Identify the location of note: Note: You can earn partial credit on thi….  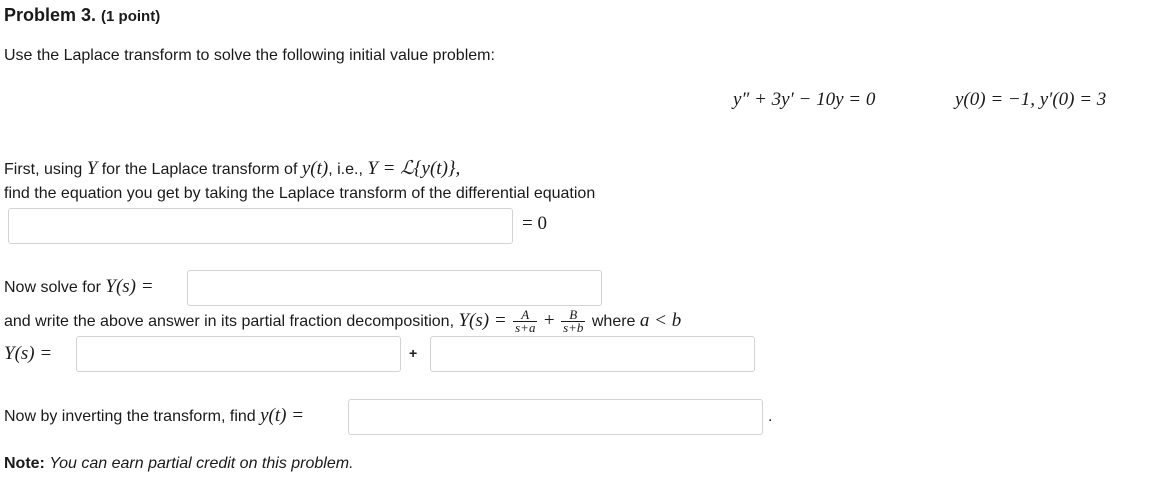
(179, 464).